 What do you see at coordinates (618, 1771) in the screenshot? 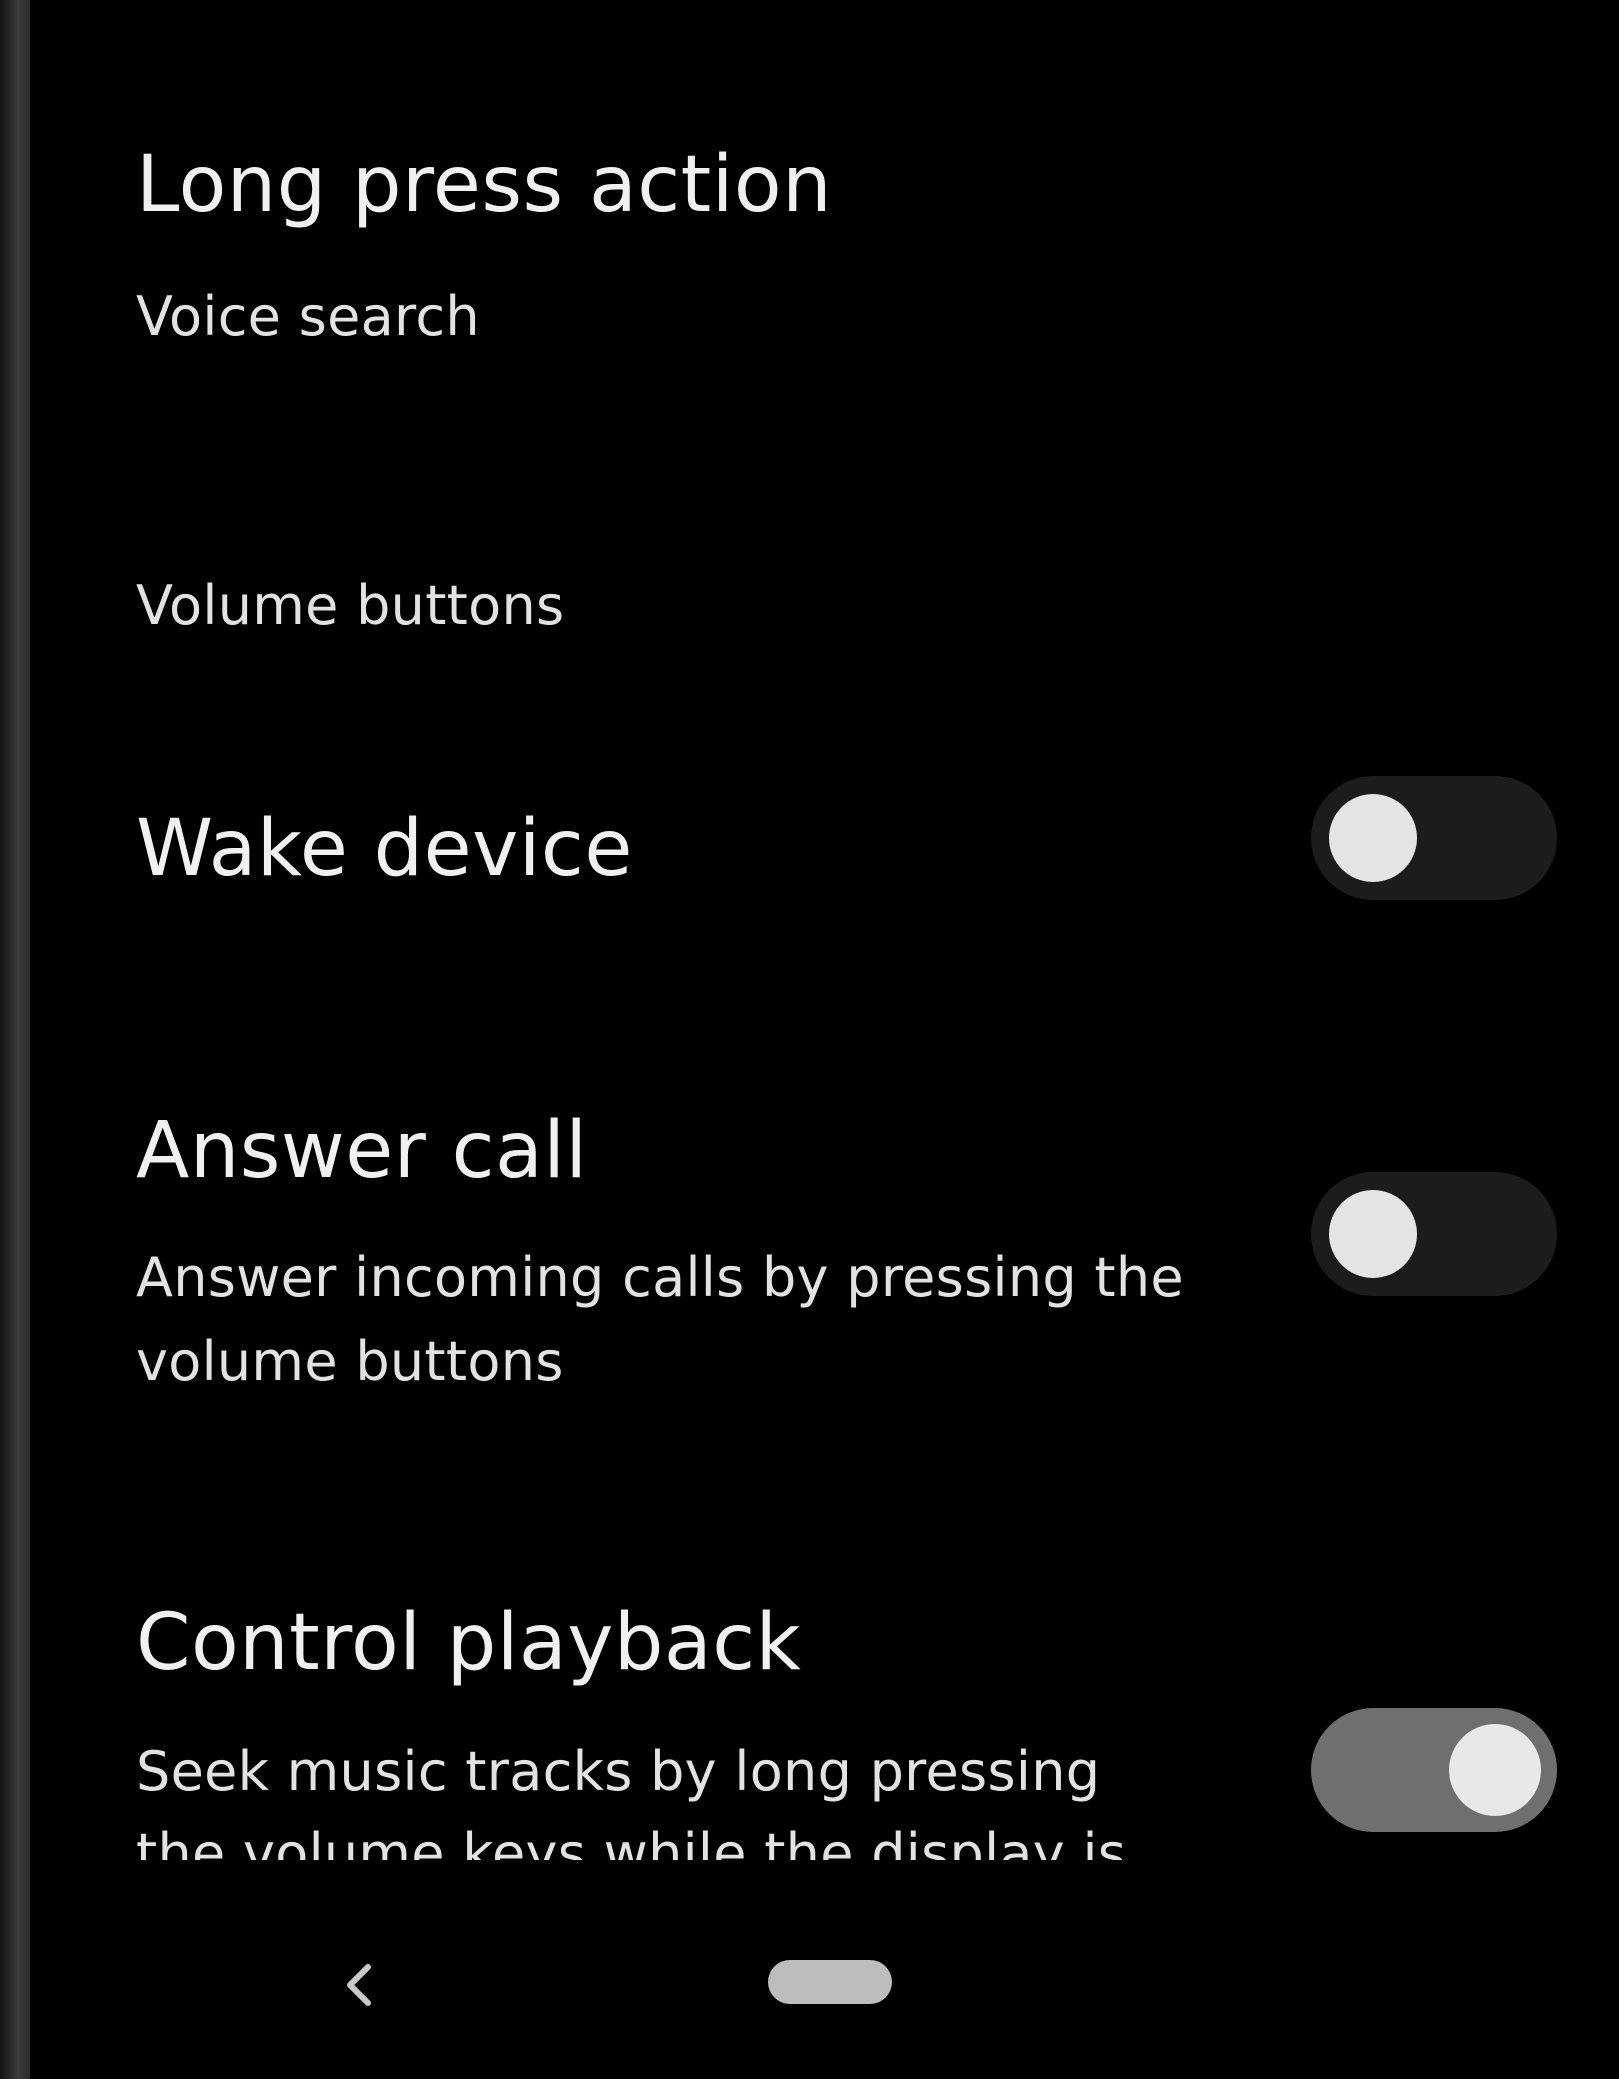
I see `pref-control-playback-summary-line1: Seek music tracks by long pressing` at bounding box center [618, 1771].